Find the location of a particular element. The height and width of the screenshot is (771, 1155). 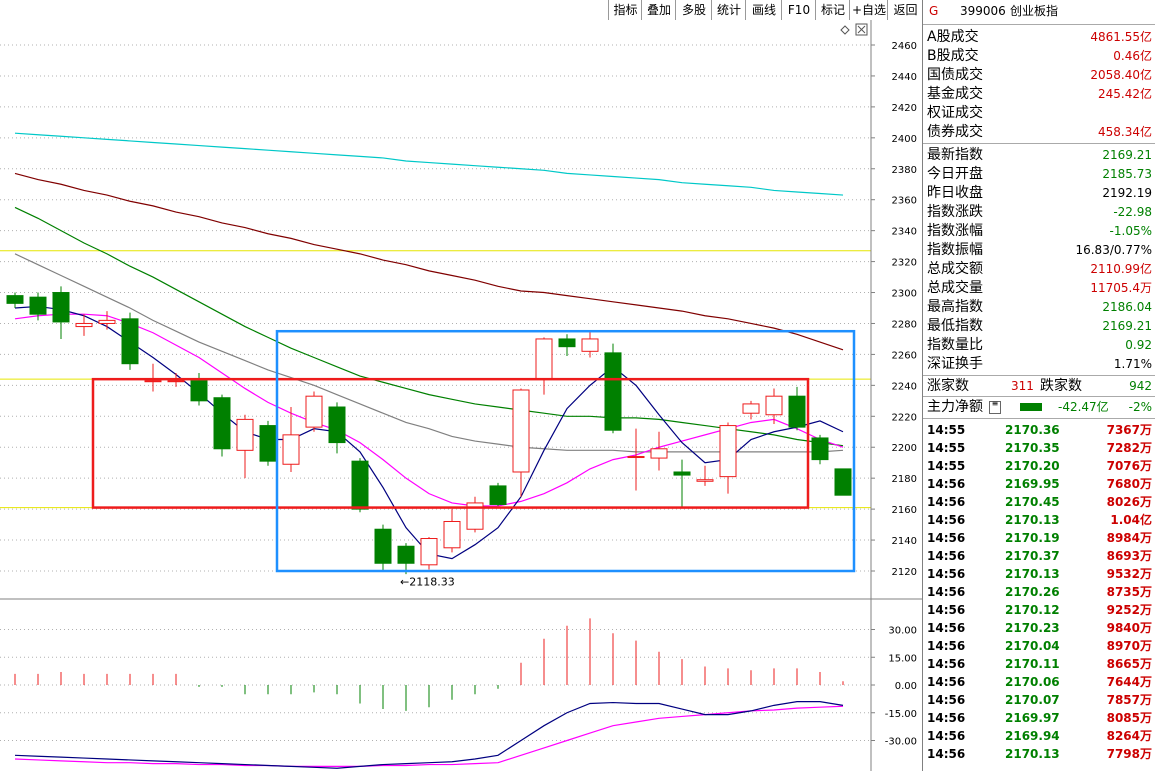

tick-row: 14:56 2170.06 7644万 is located at coordinates (1039, 682).